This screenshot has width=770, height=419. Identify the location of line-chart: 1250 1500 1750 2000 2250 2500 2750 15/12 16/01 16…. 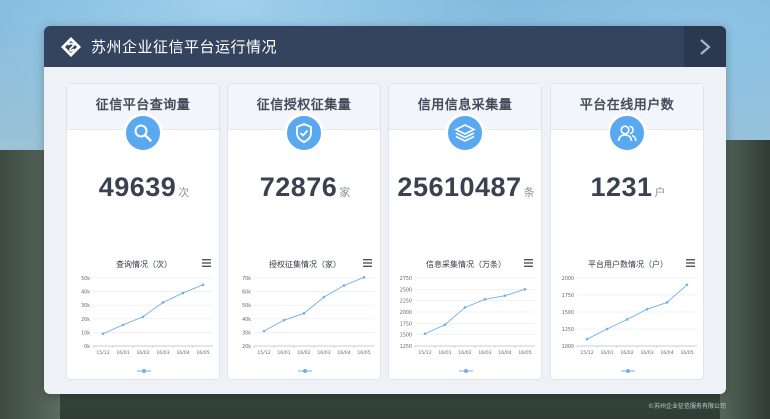
(467, 316).